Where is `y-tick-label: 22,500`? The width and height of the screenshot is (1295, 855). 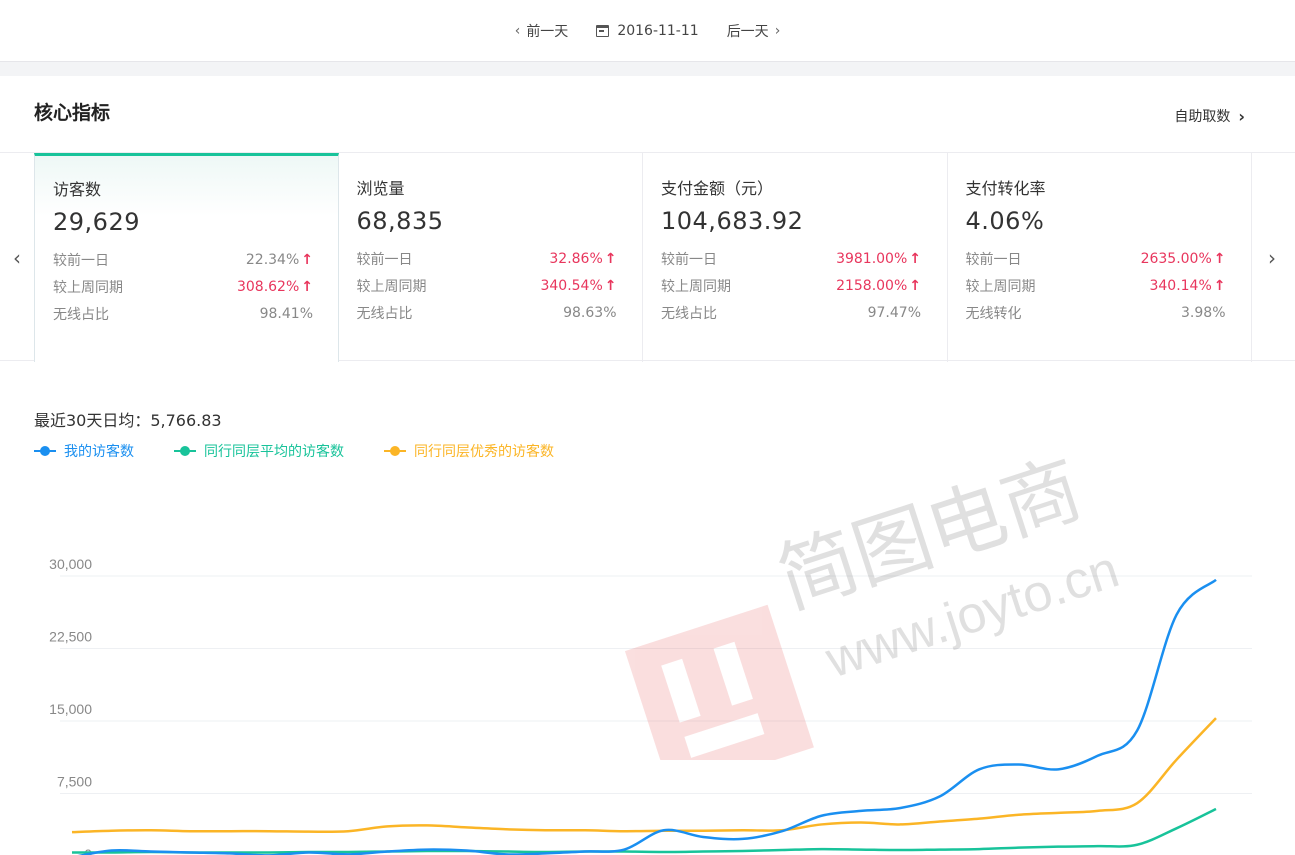 y-tick-label: 22,500 is located at coordinates (70, 637).